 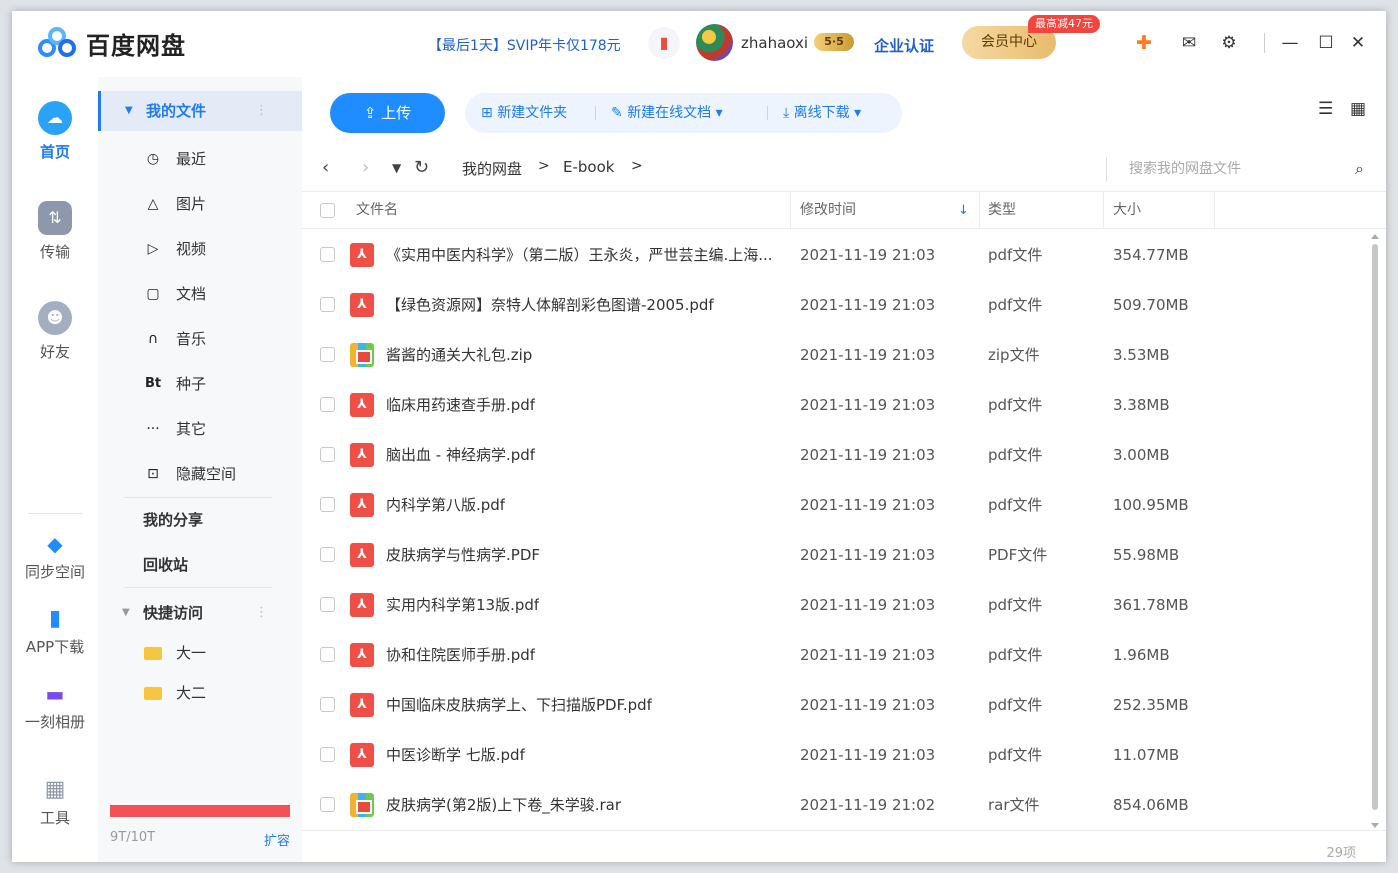 I want to click on sidebar-folder-2: 大二, so click(x=200, y=693).